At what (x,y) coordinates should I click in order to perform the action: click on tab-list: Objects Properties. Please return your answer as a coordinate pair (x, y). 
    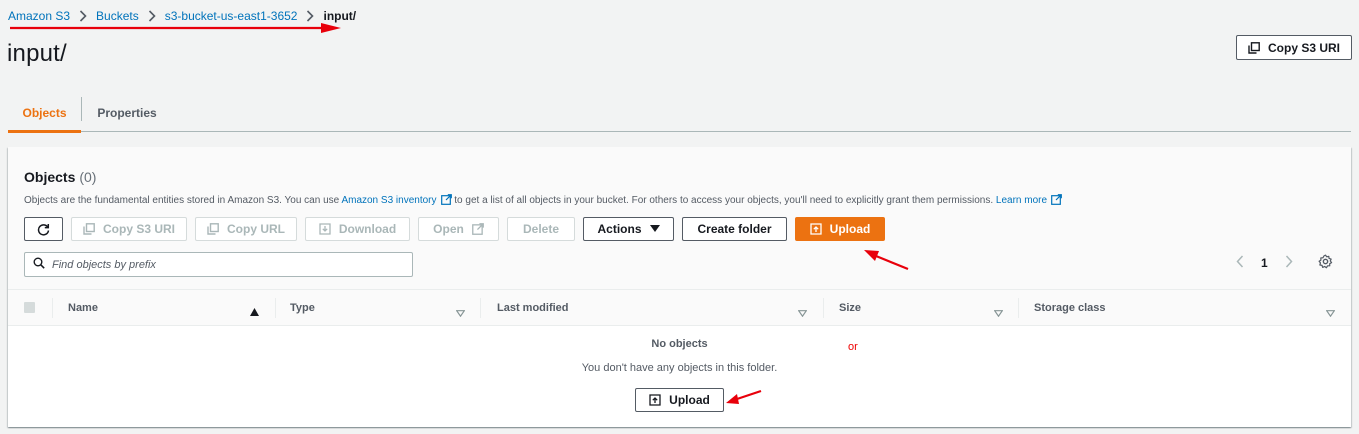
    Looking at the image, I should click on (679, 113).